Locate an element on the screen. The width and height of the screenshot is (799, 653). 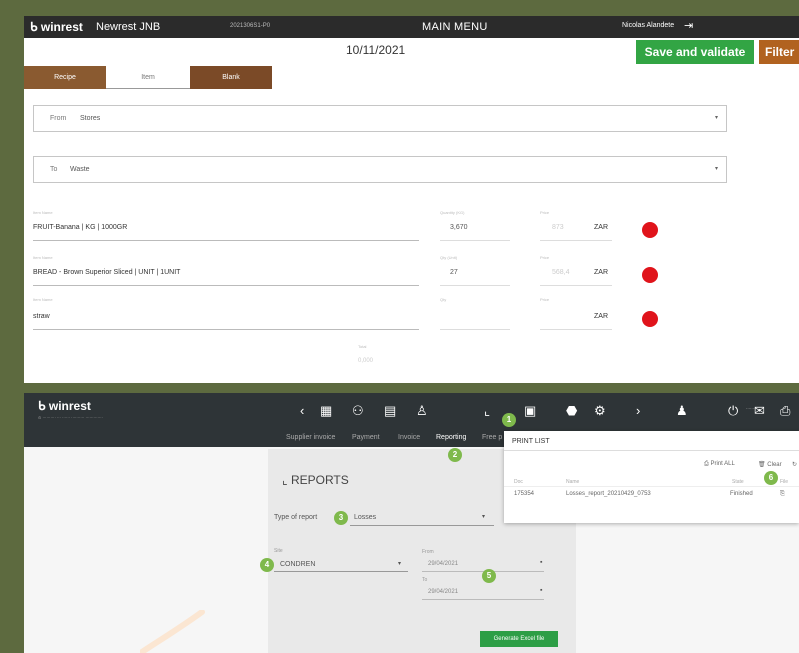
type-of-report-select: Losses is located at coordinates (365, 517).